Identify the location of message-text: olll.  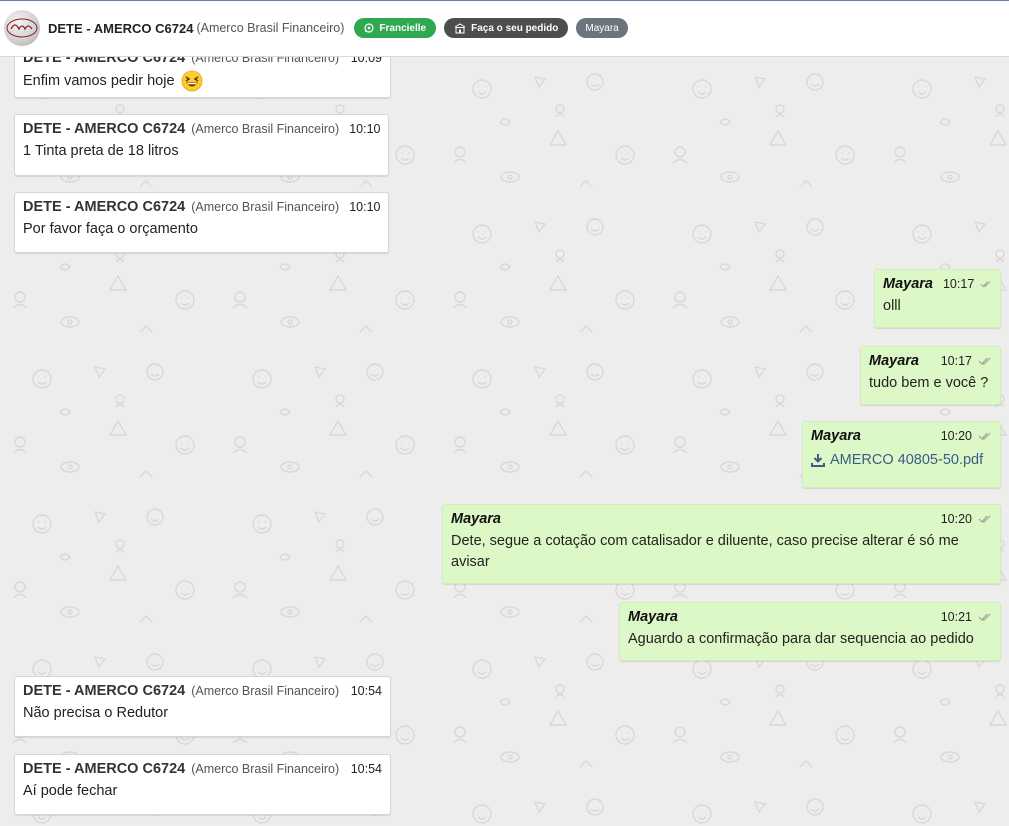
(892, 306).